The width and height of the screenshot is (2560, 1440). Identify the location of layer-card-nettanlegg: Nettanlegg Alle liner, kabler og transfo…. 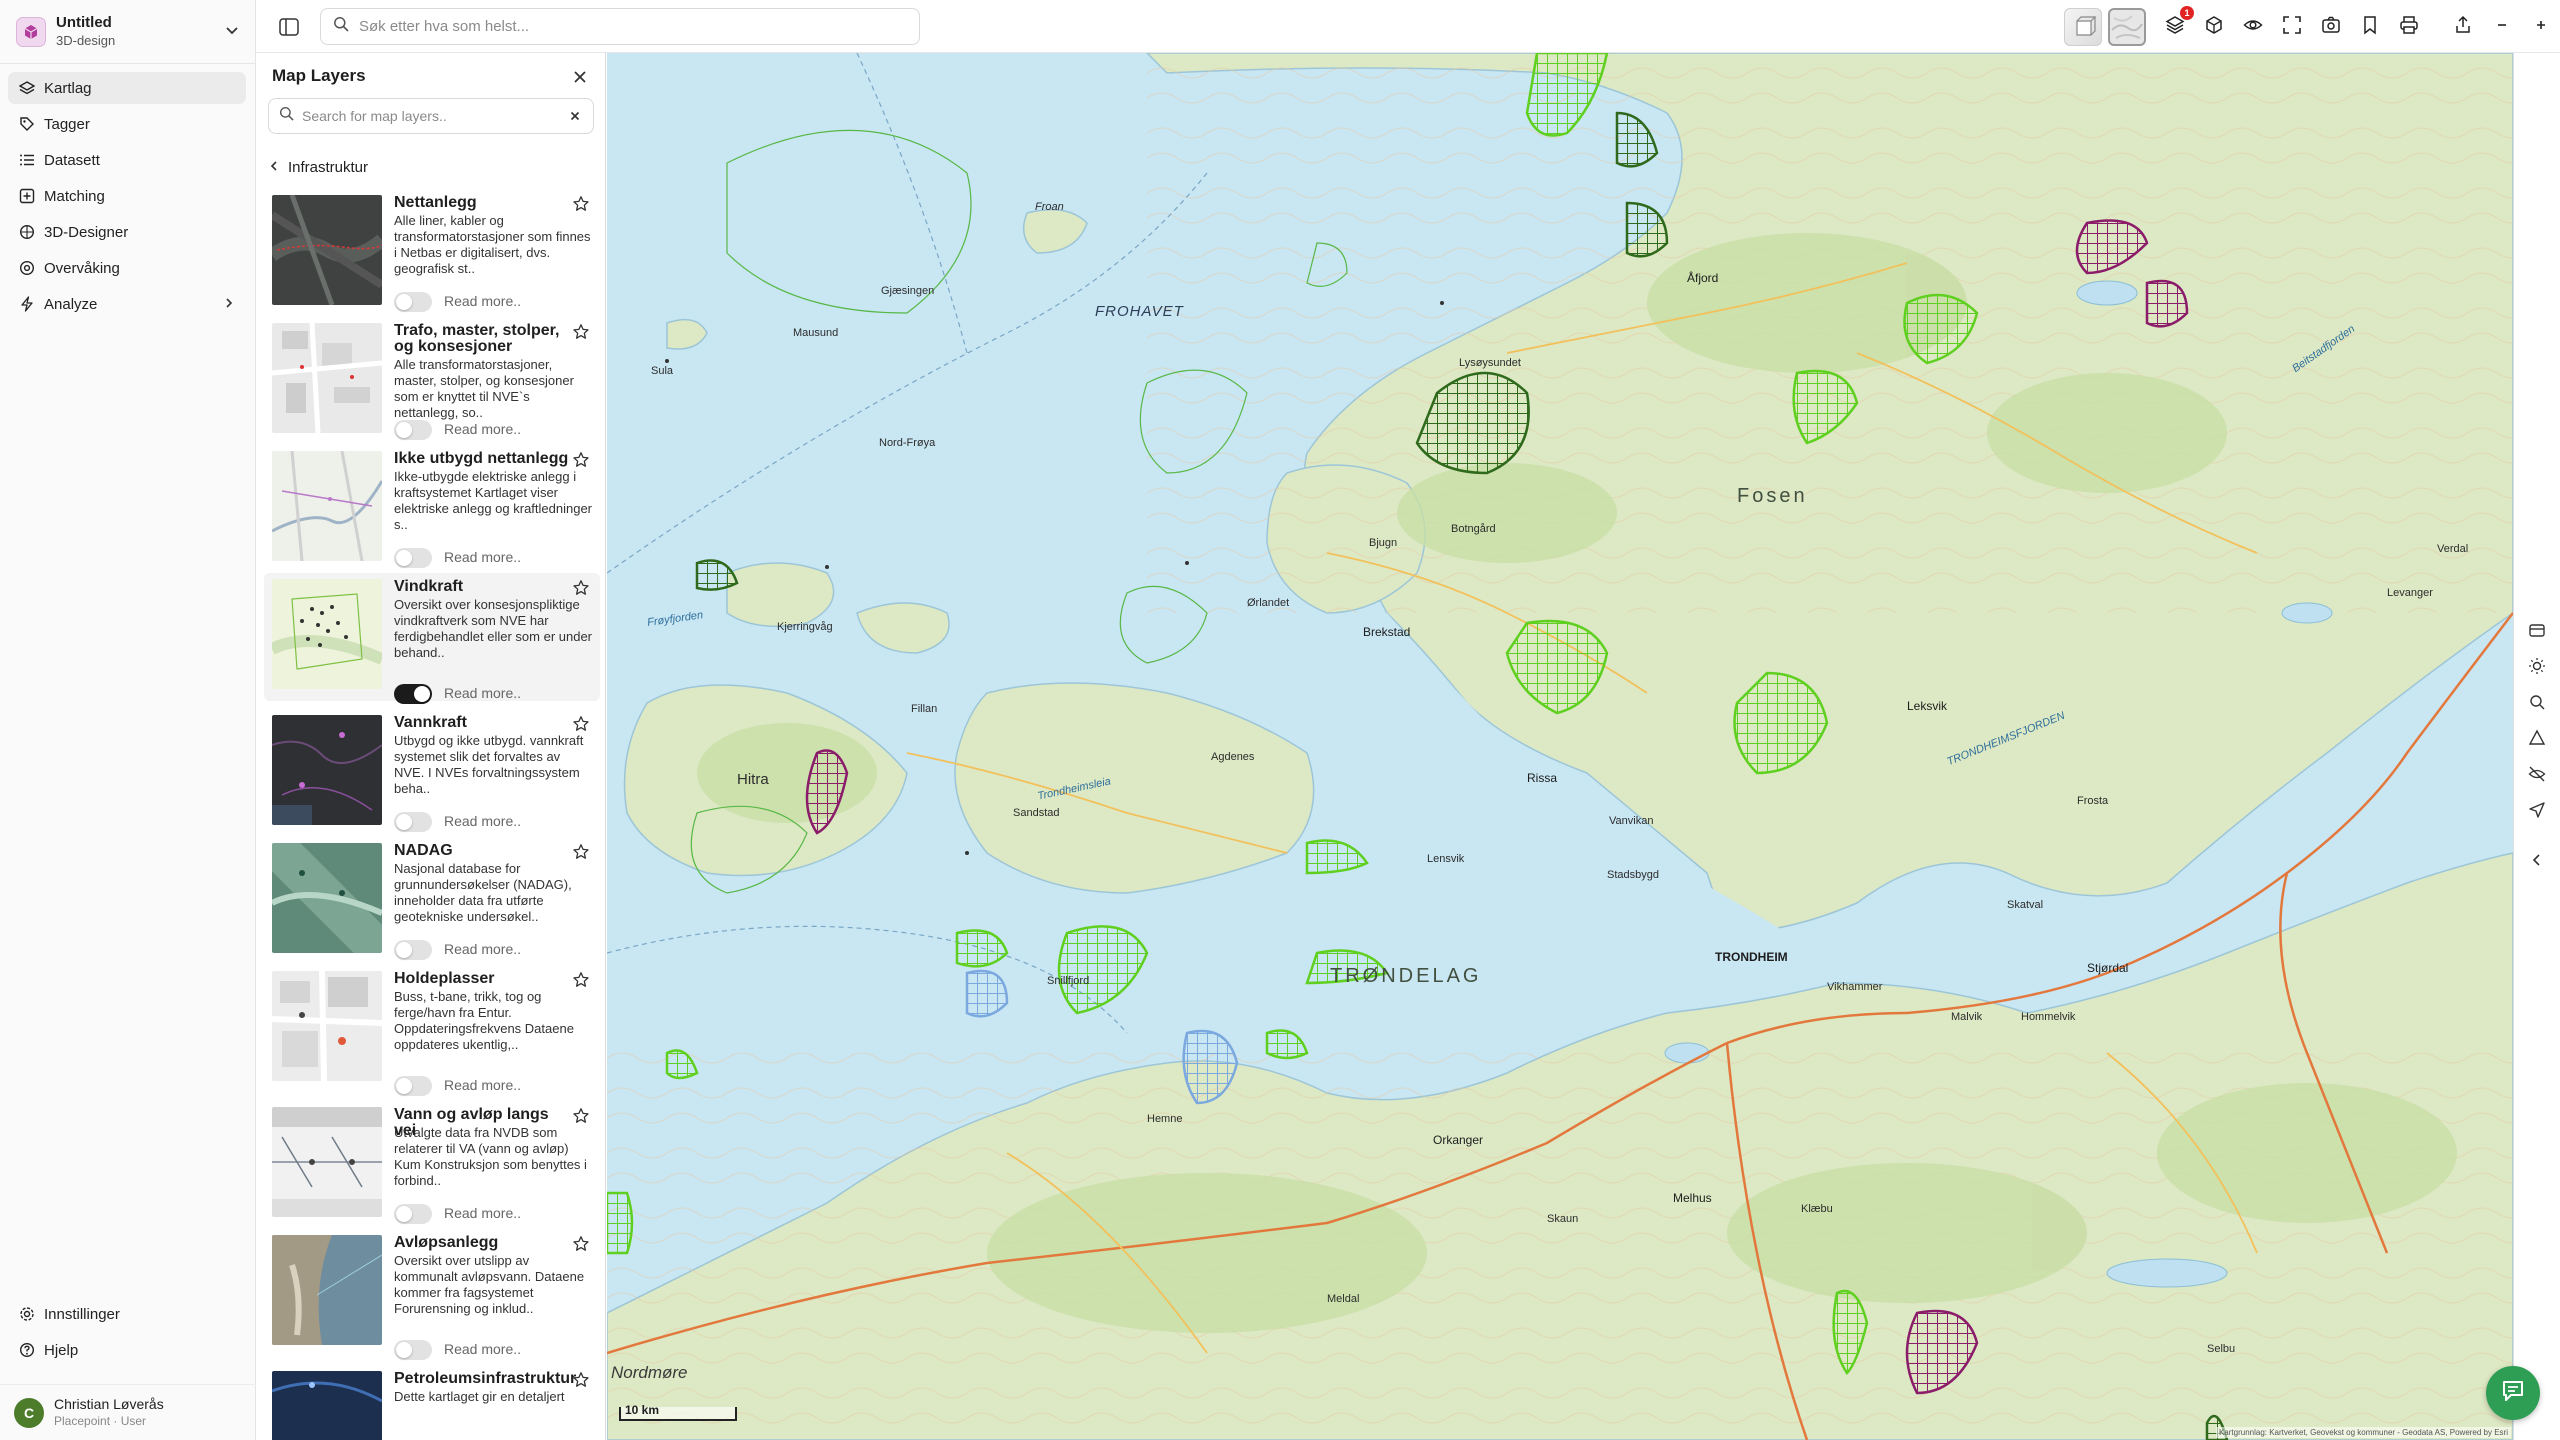
(432, 253).